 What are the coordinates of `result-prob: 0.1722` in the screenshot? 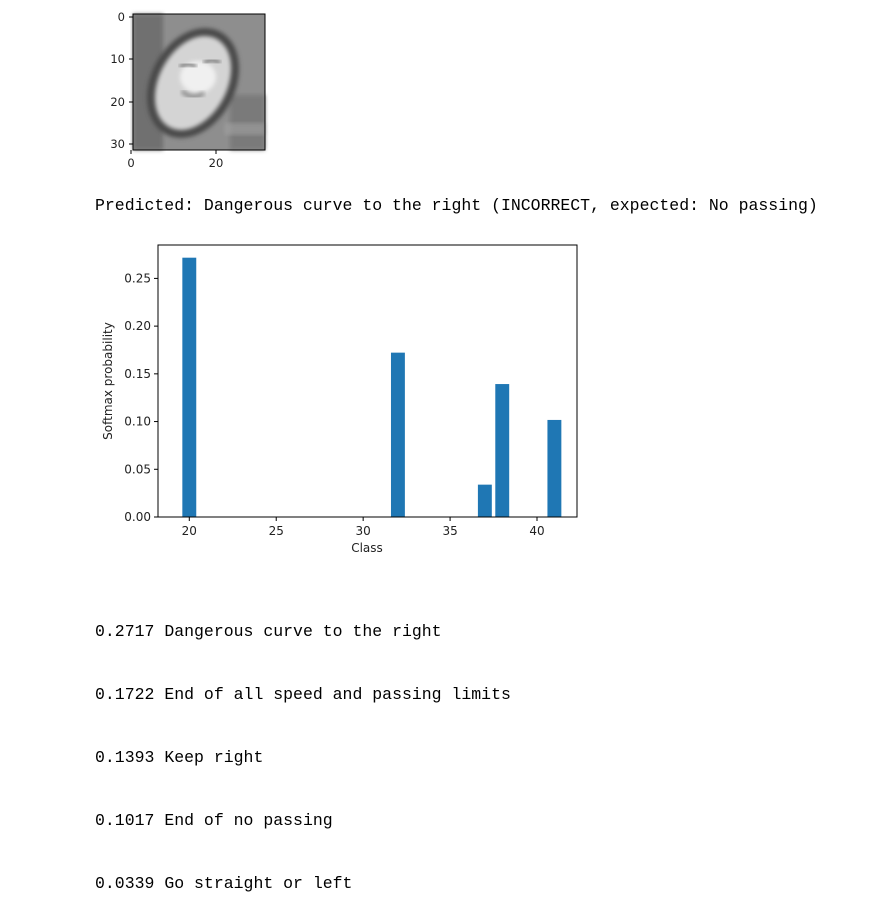 It's located at (125, 694).